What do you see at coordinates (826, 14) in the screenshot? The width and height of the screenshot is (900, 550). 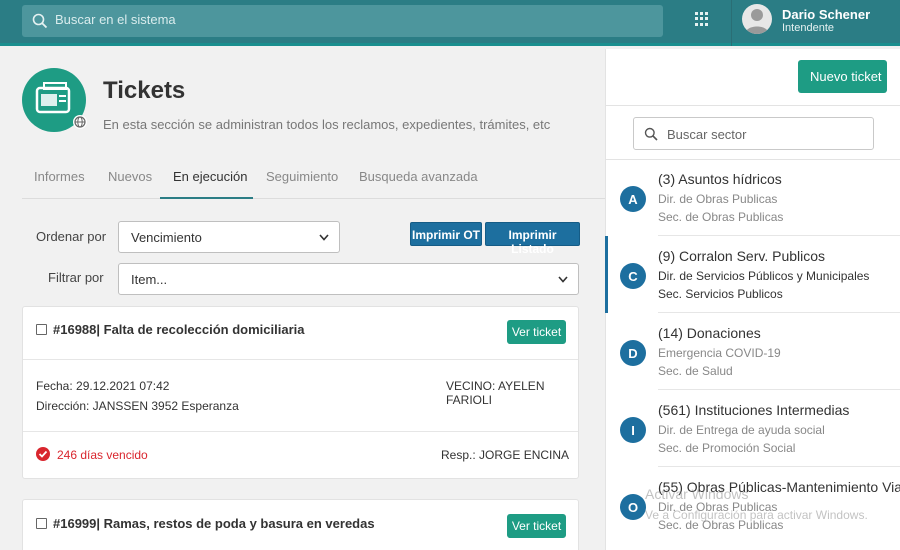 I see `user-name: Dario Schener` at bounding box center [826, 14].